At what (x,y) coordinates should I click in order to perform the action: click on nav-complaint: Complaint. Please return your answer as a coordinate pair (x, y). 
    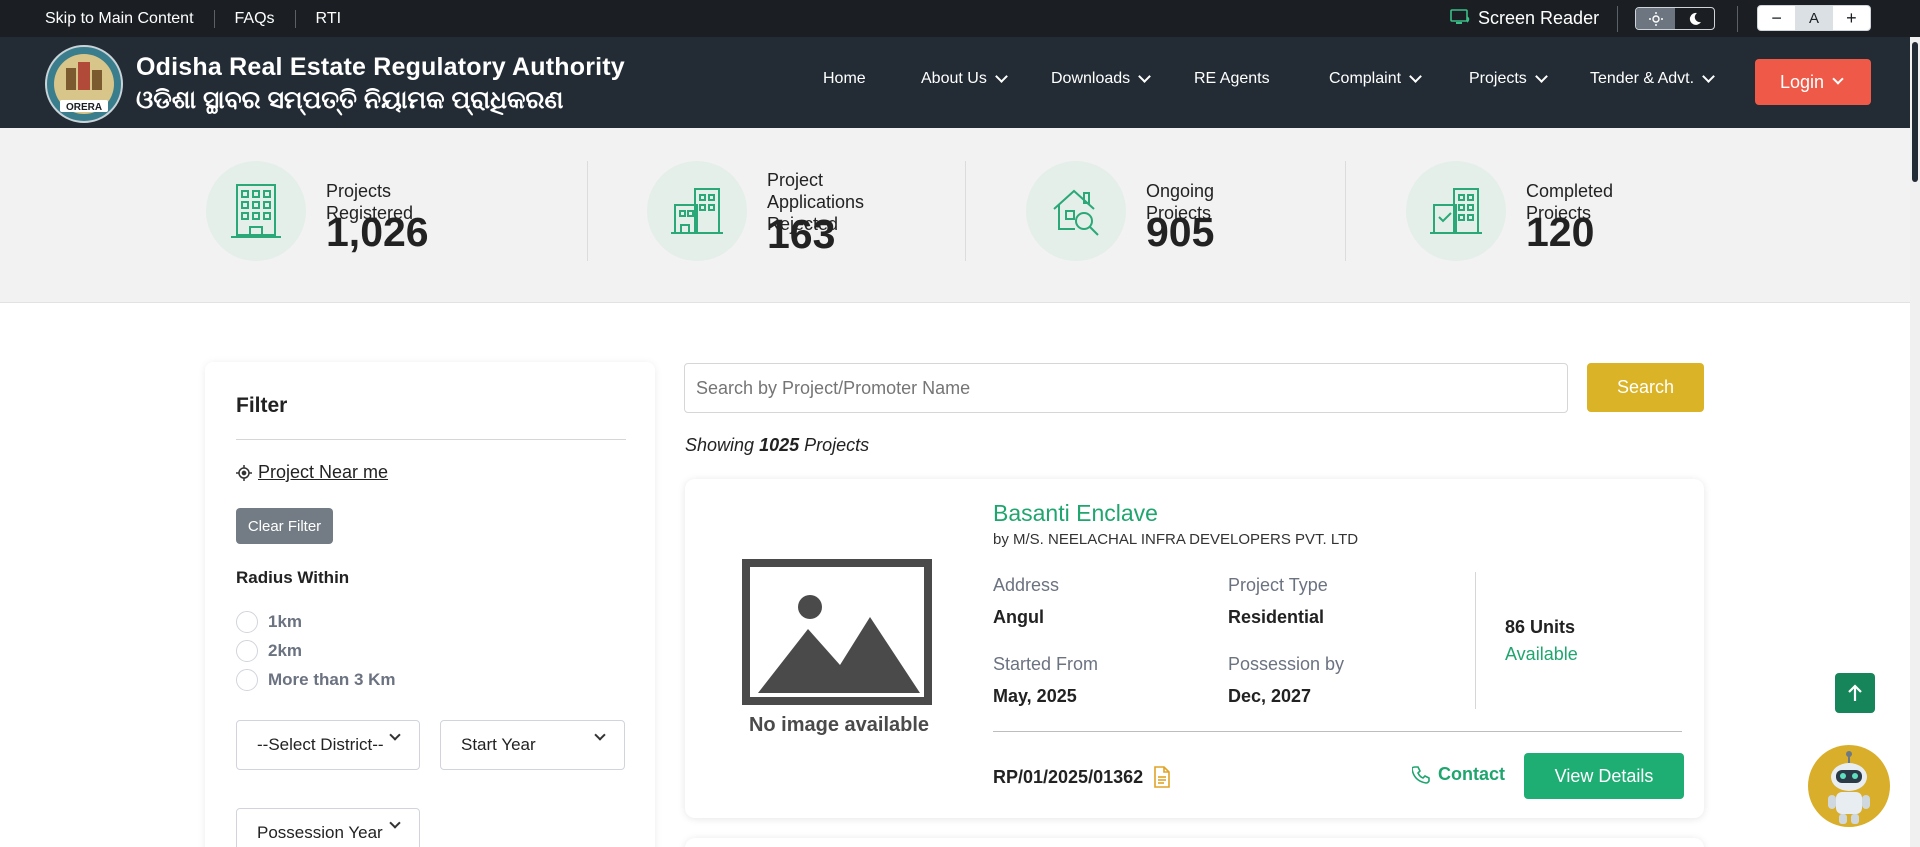
    Looking at the image, I should click on (1376, 78).